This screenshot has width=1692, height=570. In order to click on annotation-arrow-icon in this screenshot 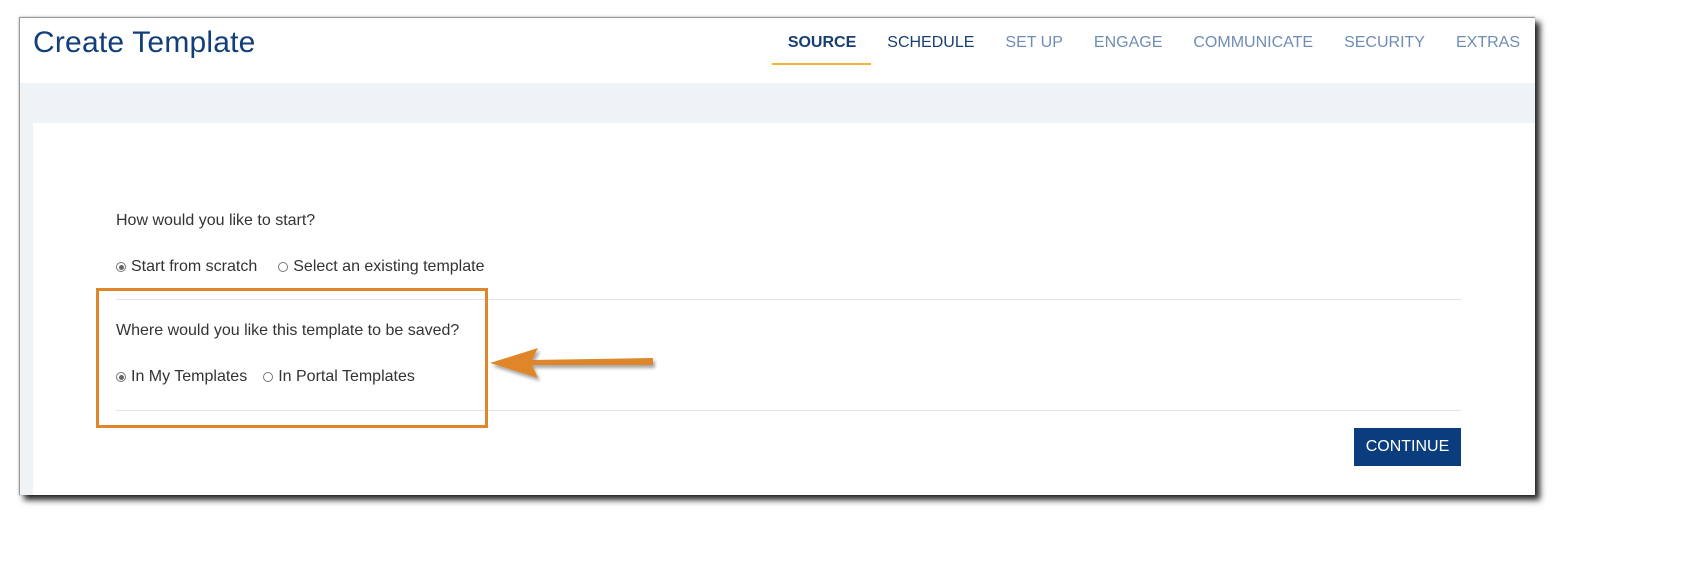, I will do `click(571, 363)`.